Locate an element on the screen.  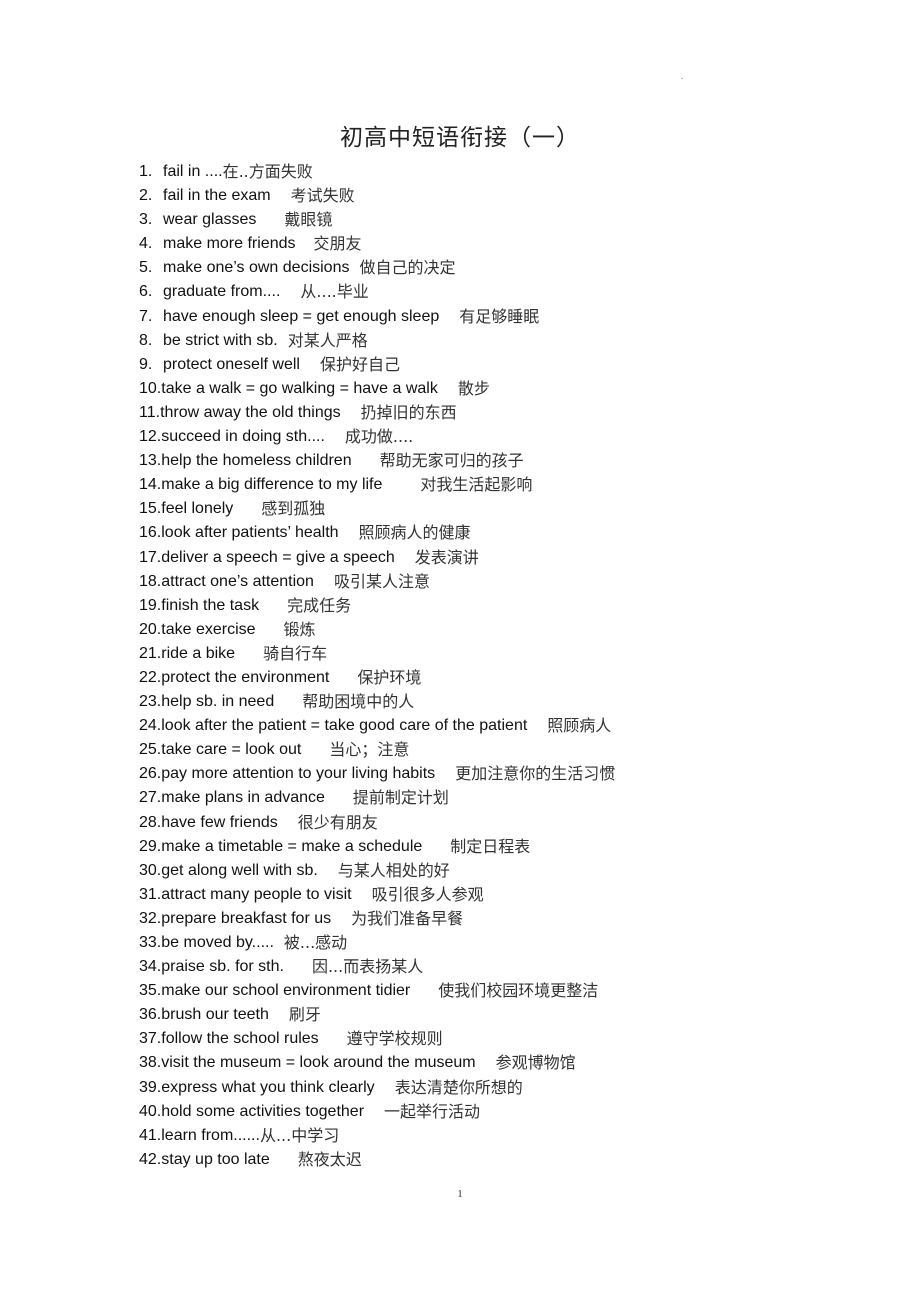
phrase-chinese: 完成任务 is located at coordinates (319, 605).